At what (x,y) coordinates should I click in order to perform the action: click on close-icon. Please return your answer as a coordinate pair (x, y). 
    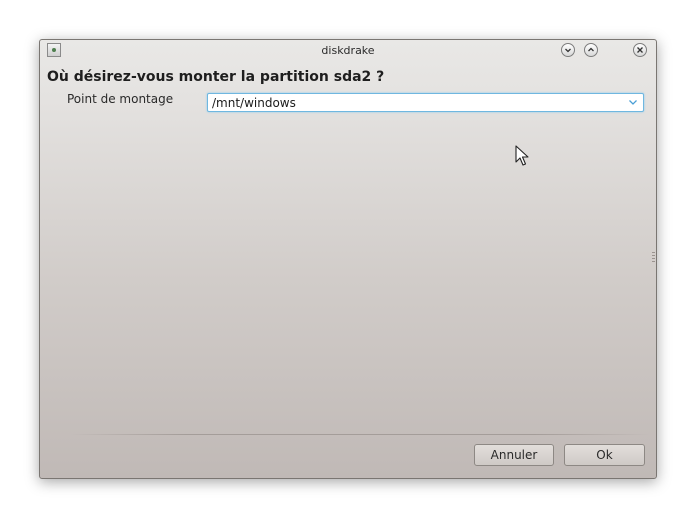
    Looking at the image, I should click on (640, 50).